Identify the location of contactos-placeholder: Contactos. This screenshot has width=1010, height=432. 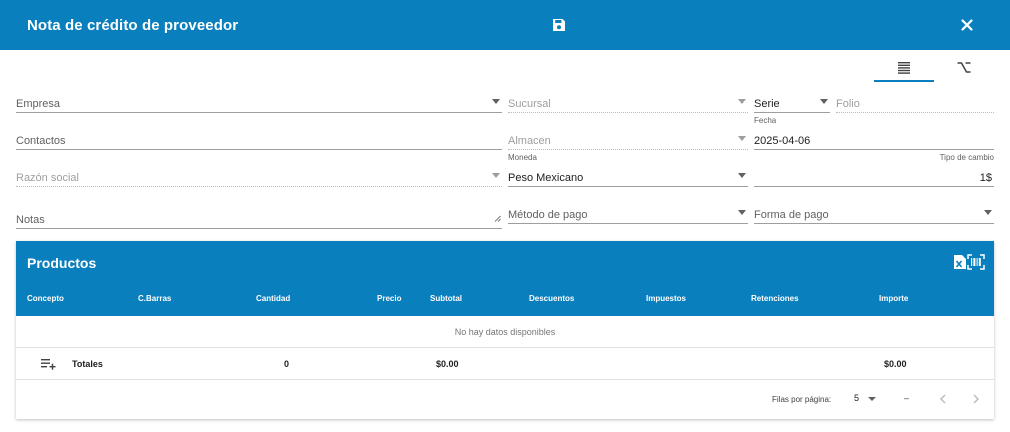
(41, 141).